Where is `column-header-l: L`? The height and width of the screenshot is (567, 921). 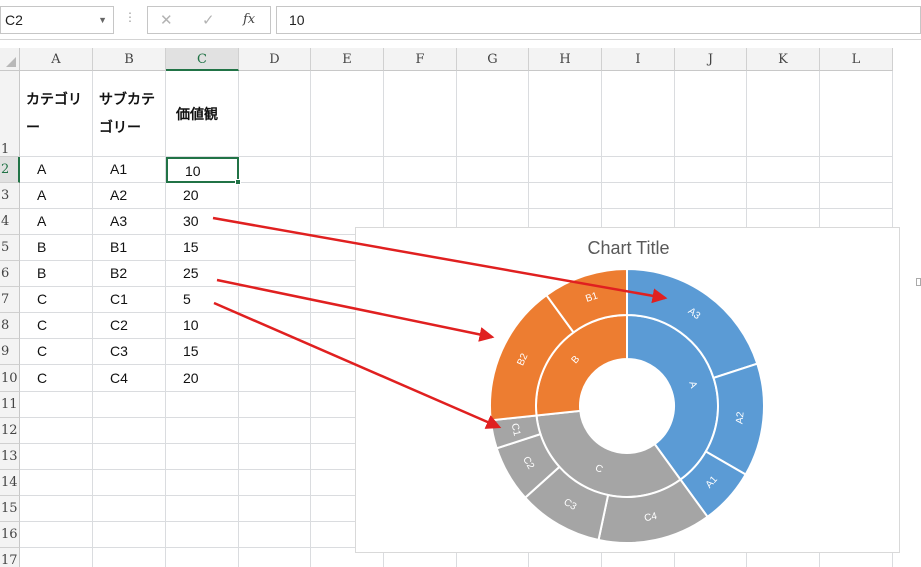 column-header-l: L is located at coordinates (856, 59).